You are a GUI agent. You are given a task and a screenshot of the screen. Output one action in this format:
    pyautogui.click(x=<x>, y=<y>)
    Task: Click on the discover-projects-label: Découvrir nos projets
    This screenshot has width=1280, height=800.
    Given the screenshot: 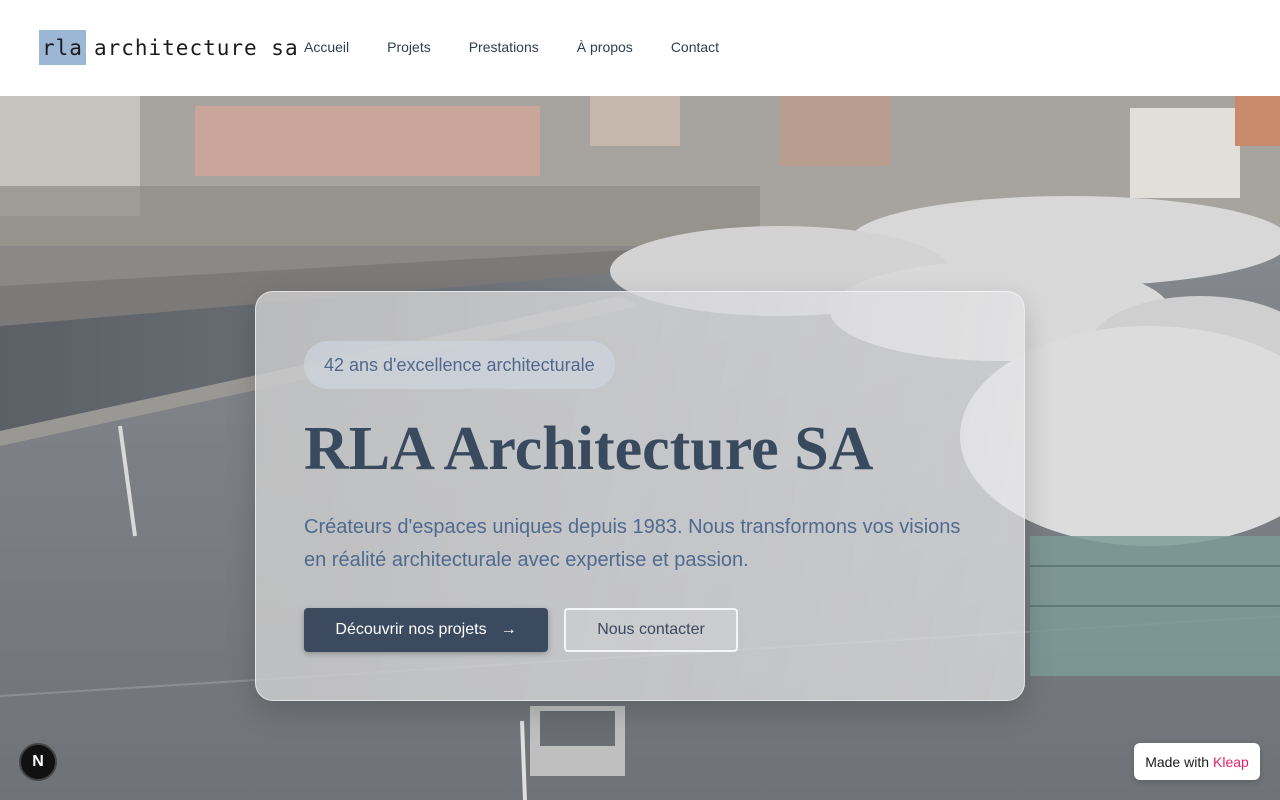 What is the action you would take?
    pyautogui.click(x=411, y=629)
    